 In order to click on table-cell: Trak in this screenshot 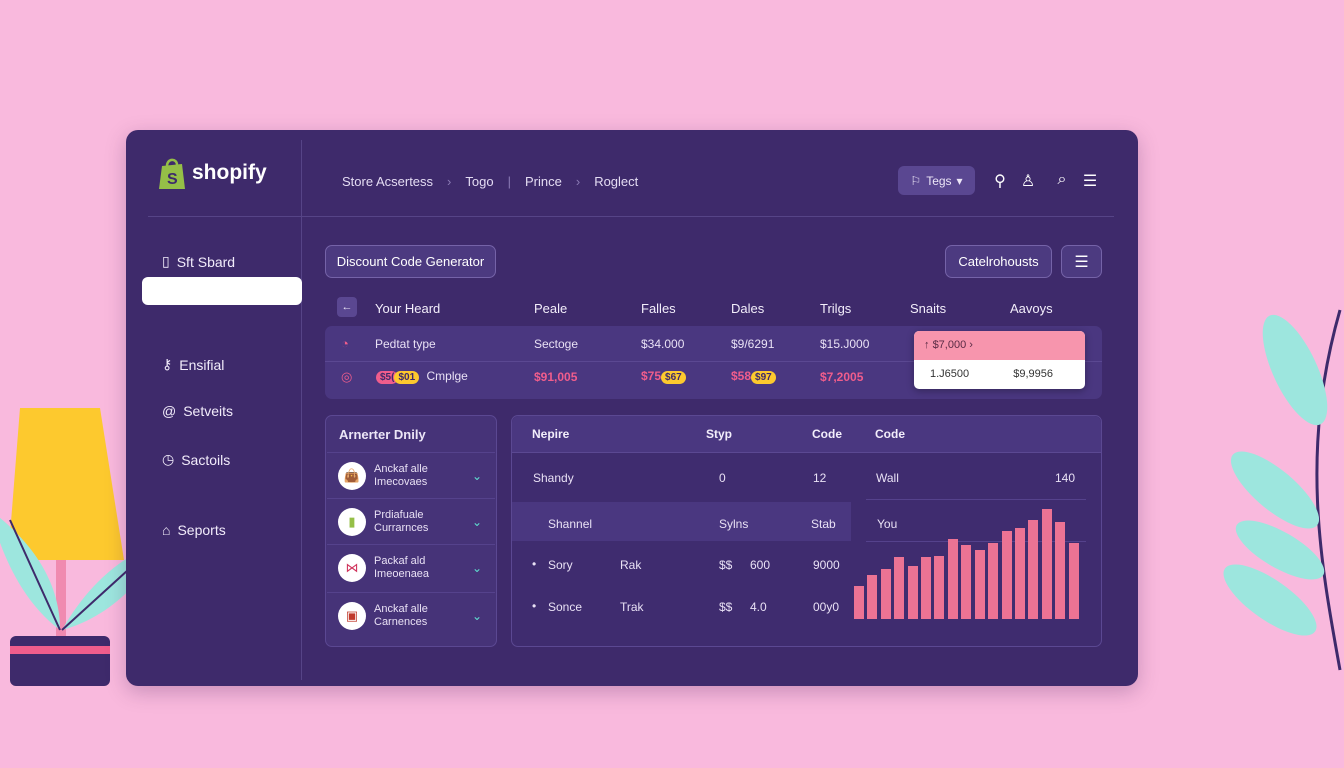, I will do `click(632, 607)`.